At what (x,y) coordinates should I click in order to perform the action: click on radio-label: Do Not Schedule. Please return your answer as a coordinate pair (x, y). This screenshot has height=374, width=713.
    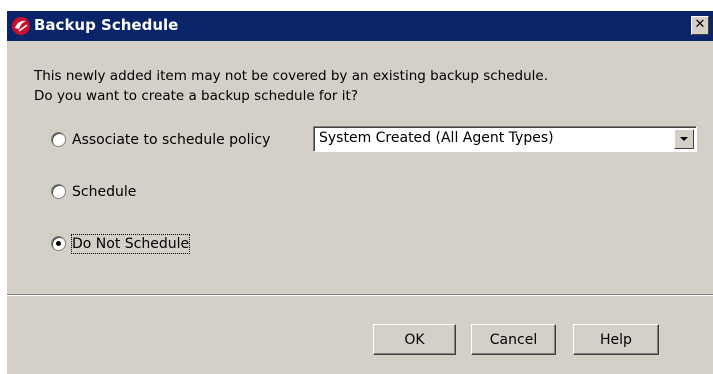
    Looking at the image, I should click on (130, 244).